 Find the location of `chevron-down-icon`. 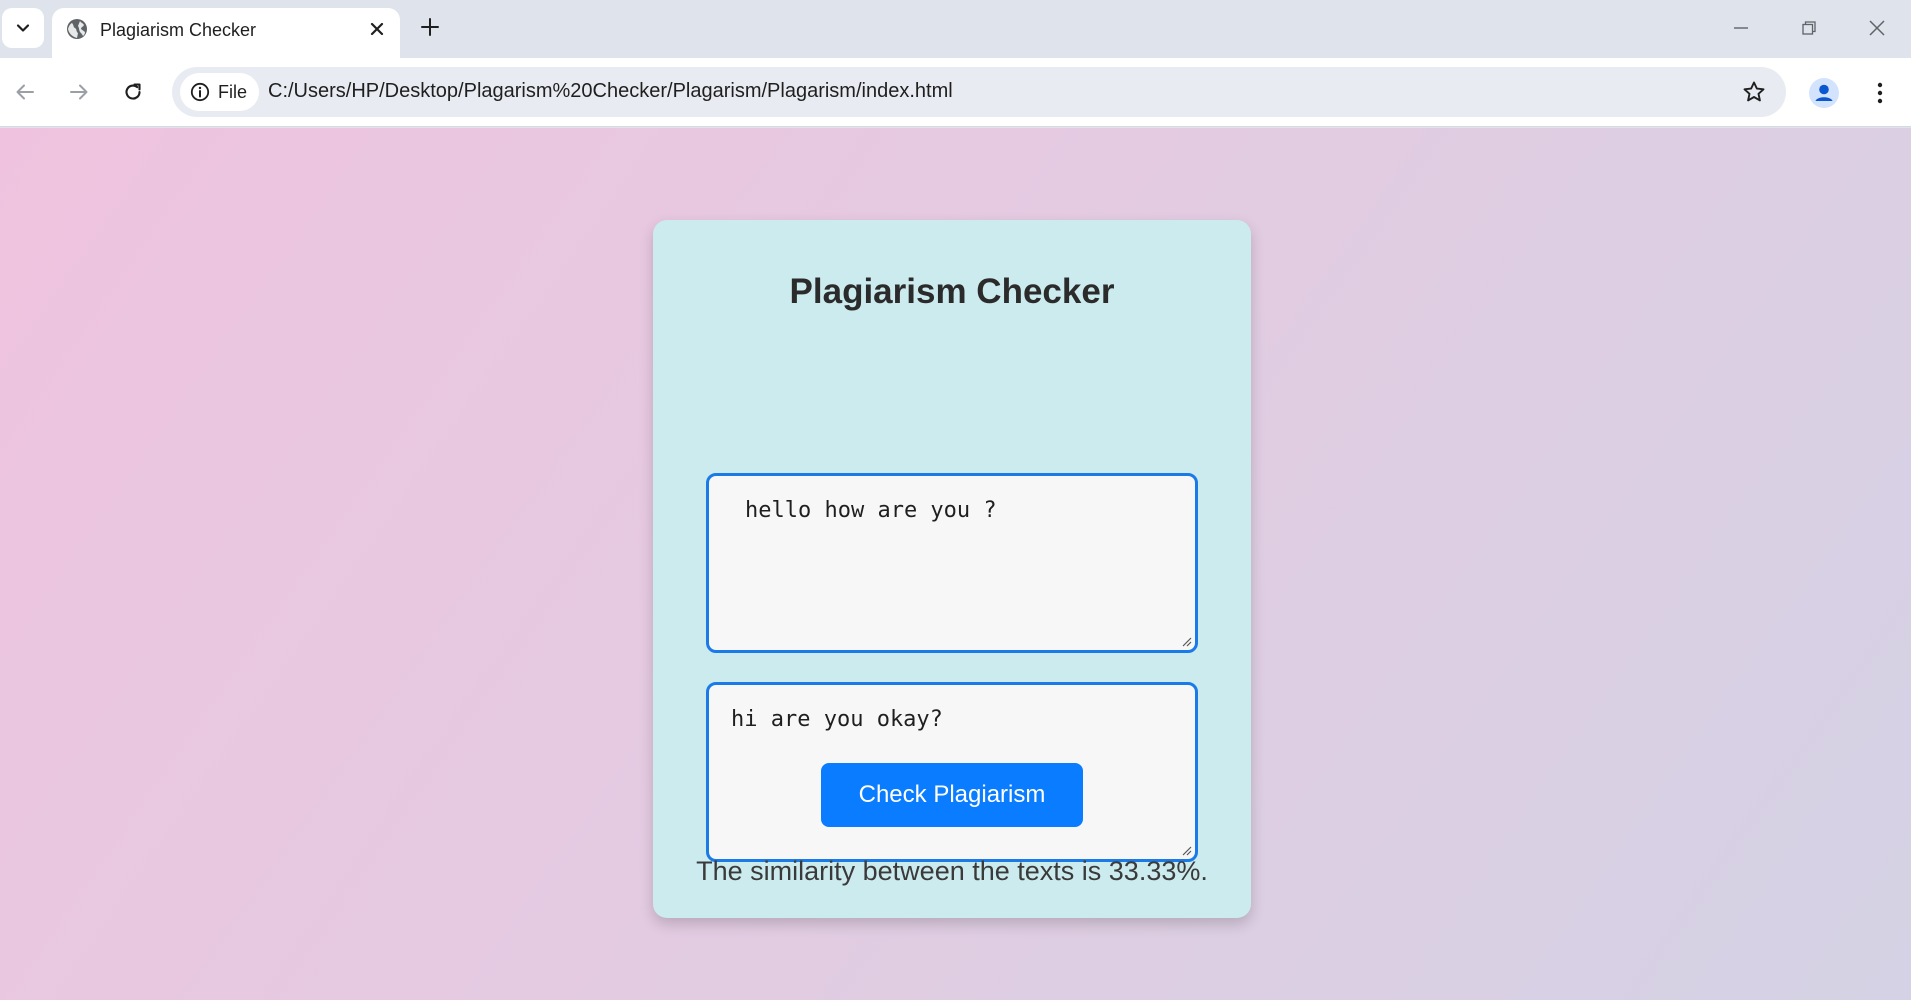

chevron-down-icon is located at coordinates (23, 28).